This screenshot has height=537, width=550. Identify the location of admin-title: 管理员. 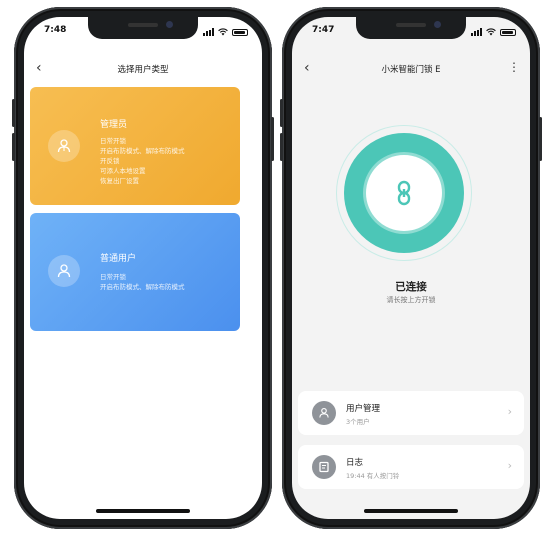
(114, 125).